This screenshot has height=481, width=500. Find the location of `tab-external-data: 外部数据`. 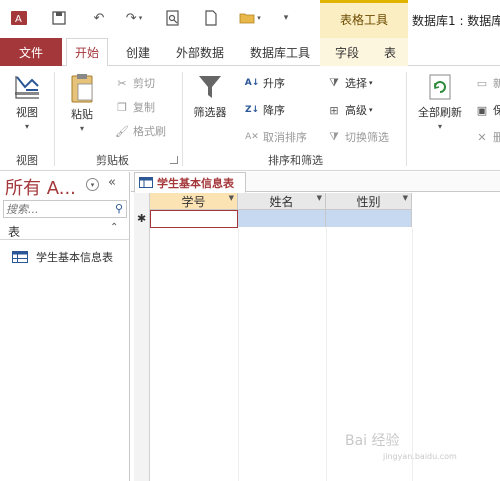

tab-external-data: 外部数据 is located at coordinates (200, 52).